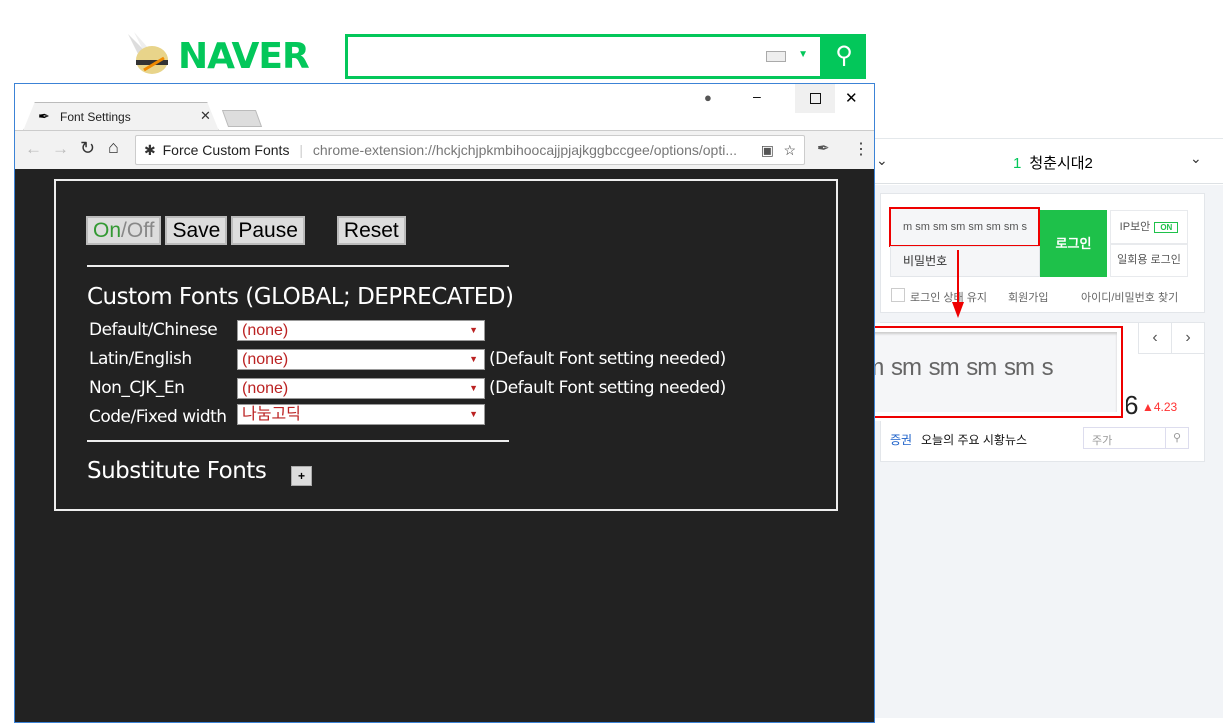 This screenshot has width=1223, height=723. I want to click on on-off-button: On/Off, so click(124, 230).